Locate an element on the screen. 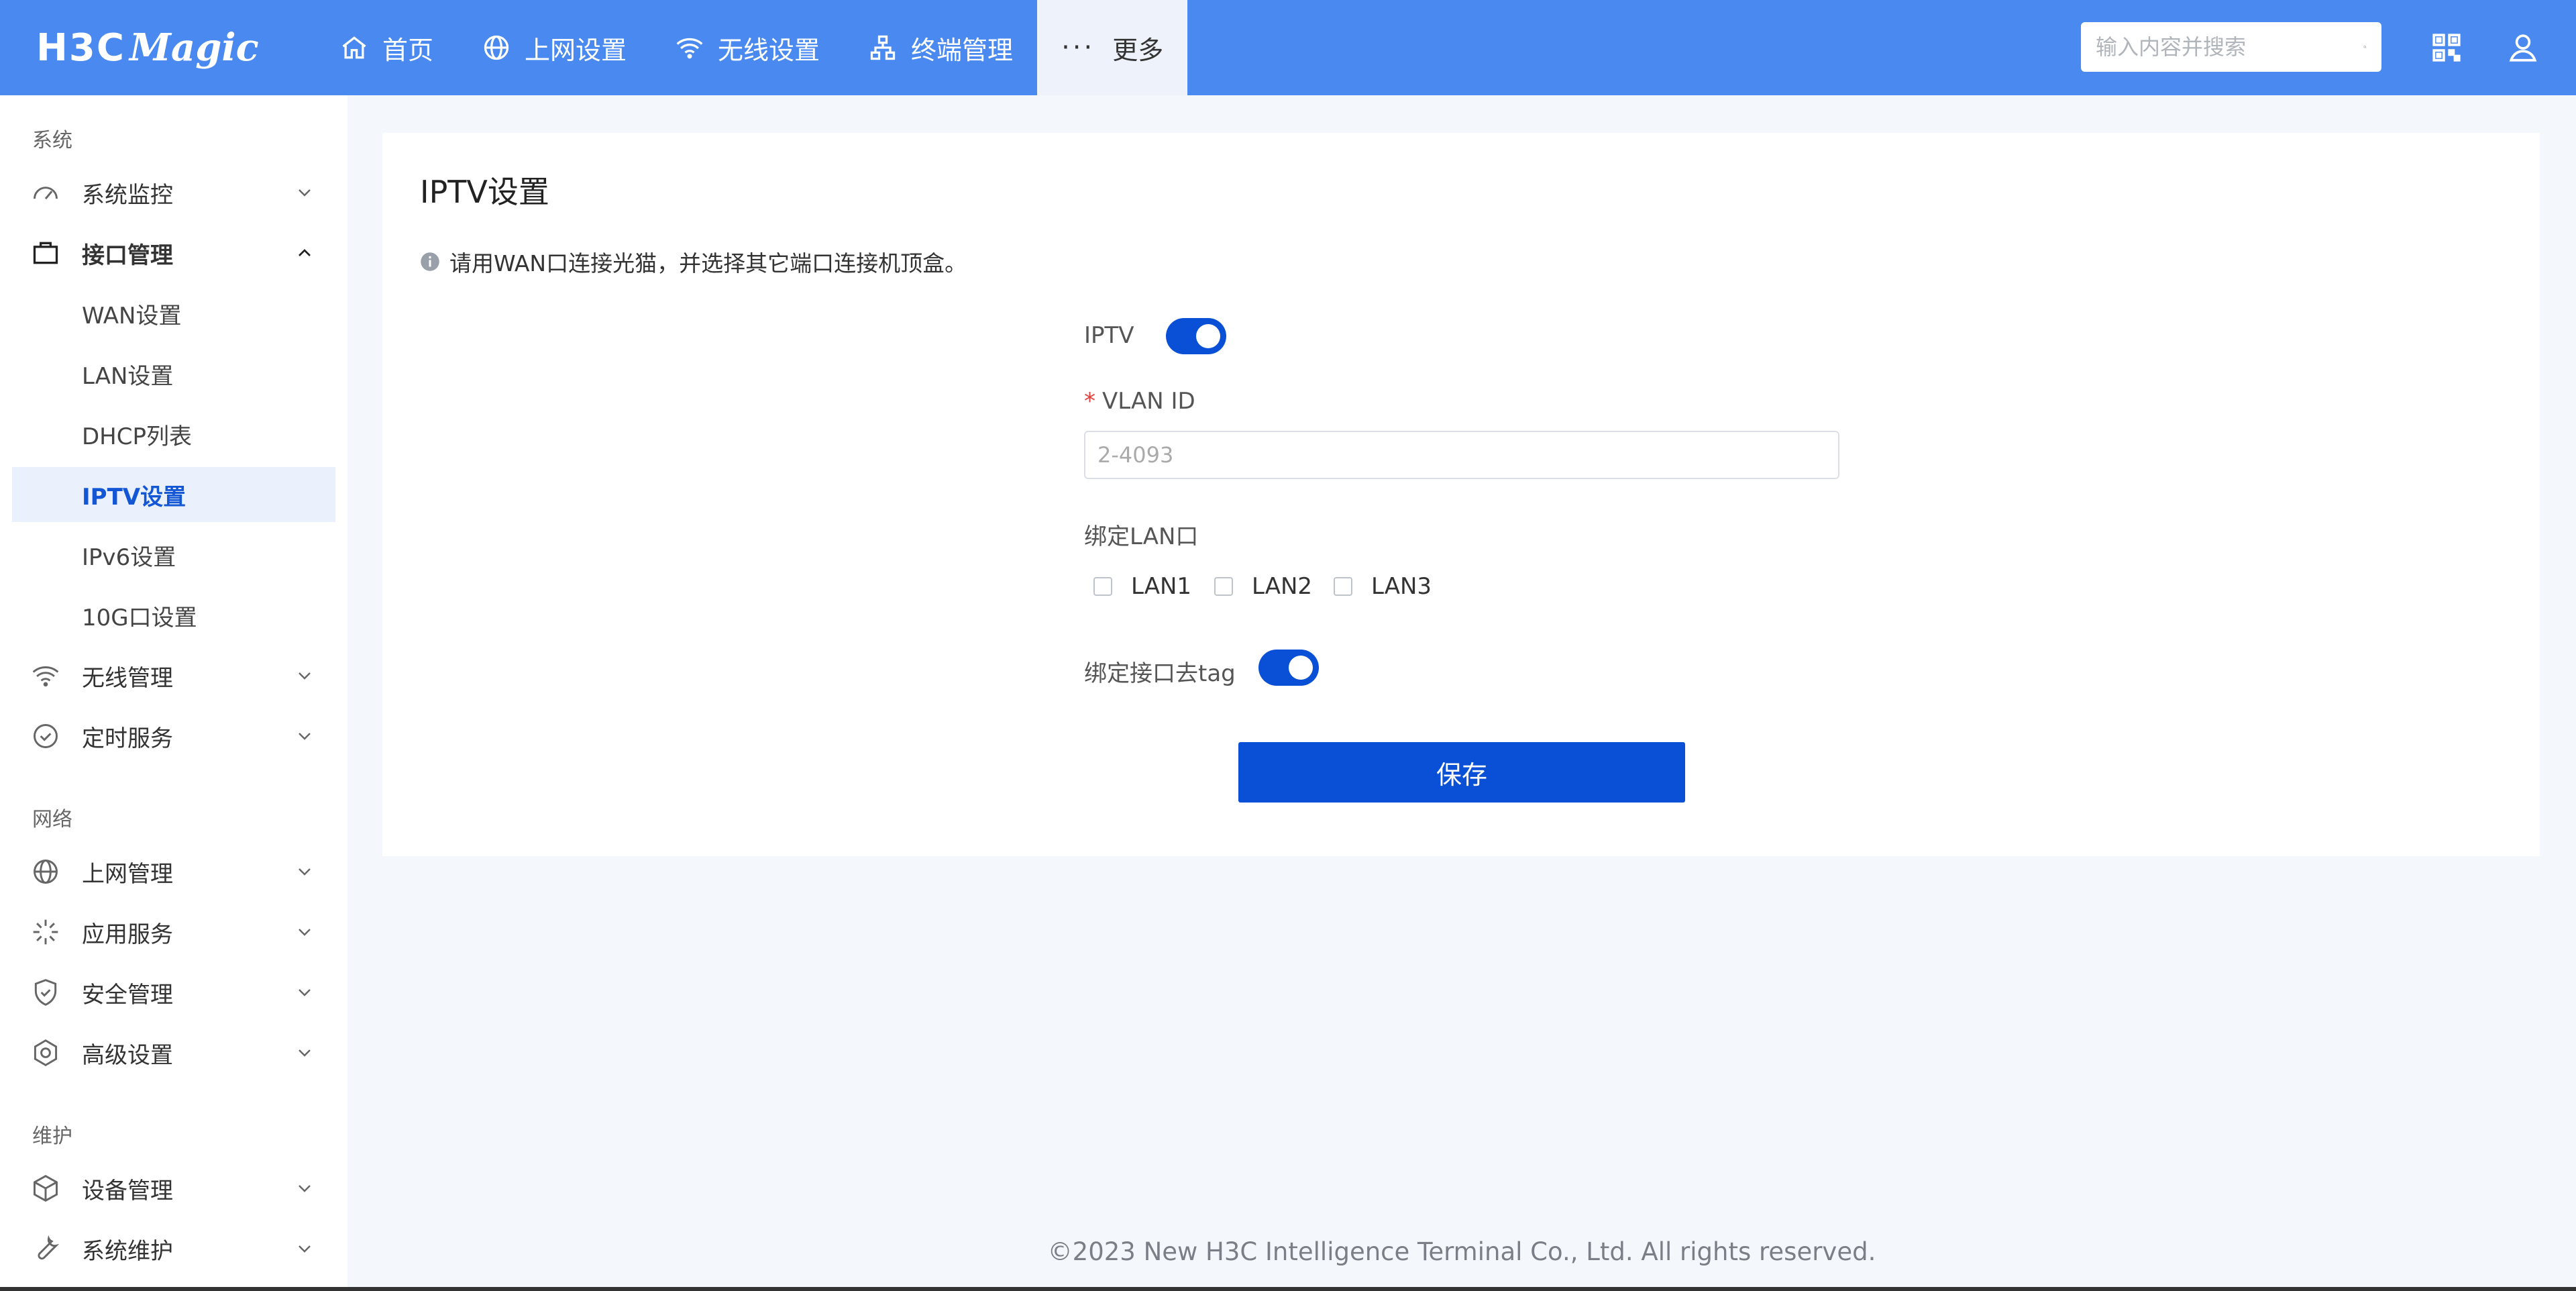 The height and width of the screenshot is (1291, 2576). sidebar-subitem-dhcp: DHCP列表 is located at coordinates (173, 434).